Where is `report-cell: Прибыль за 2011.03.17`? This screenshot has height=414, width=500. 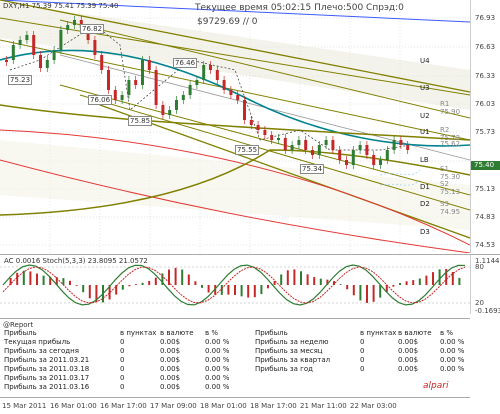 report-cell: Прибыль за 2011.03.17 is located at coordinates (47, 378).